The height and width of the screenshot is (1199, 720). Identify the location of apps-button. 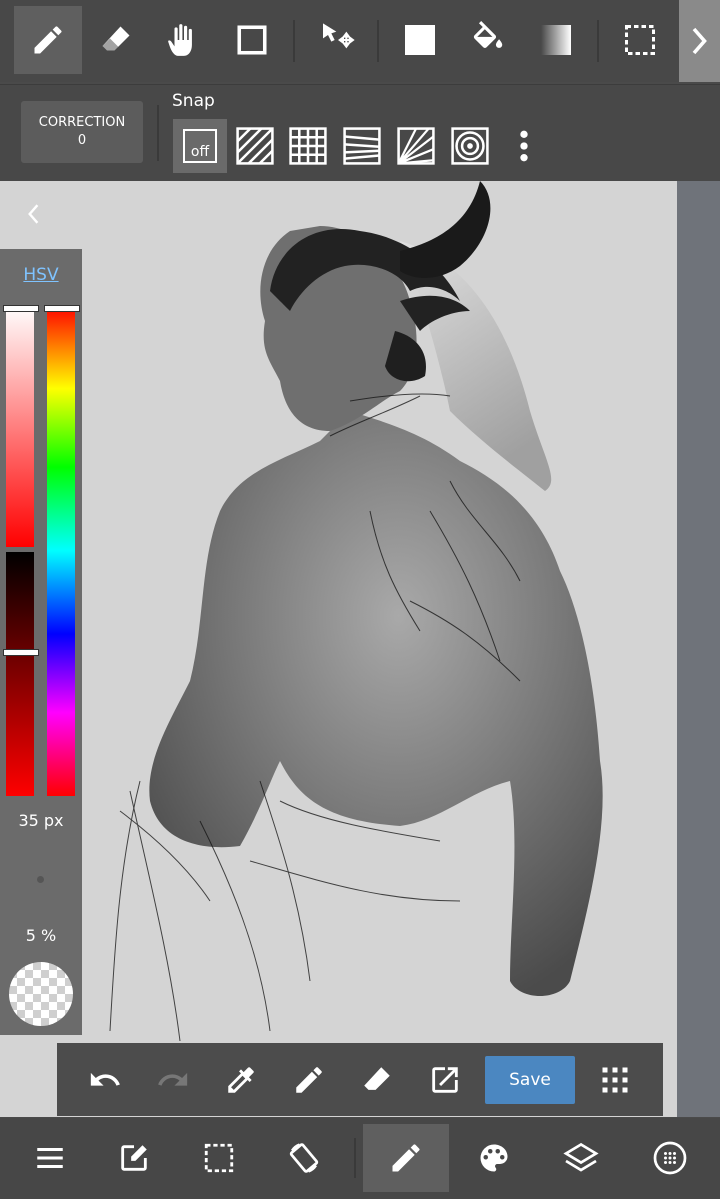
(615, 1079).